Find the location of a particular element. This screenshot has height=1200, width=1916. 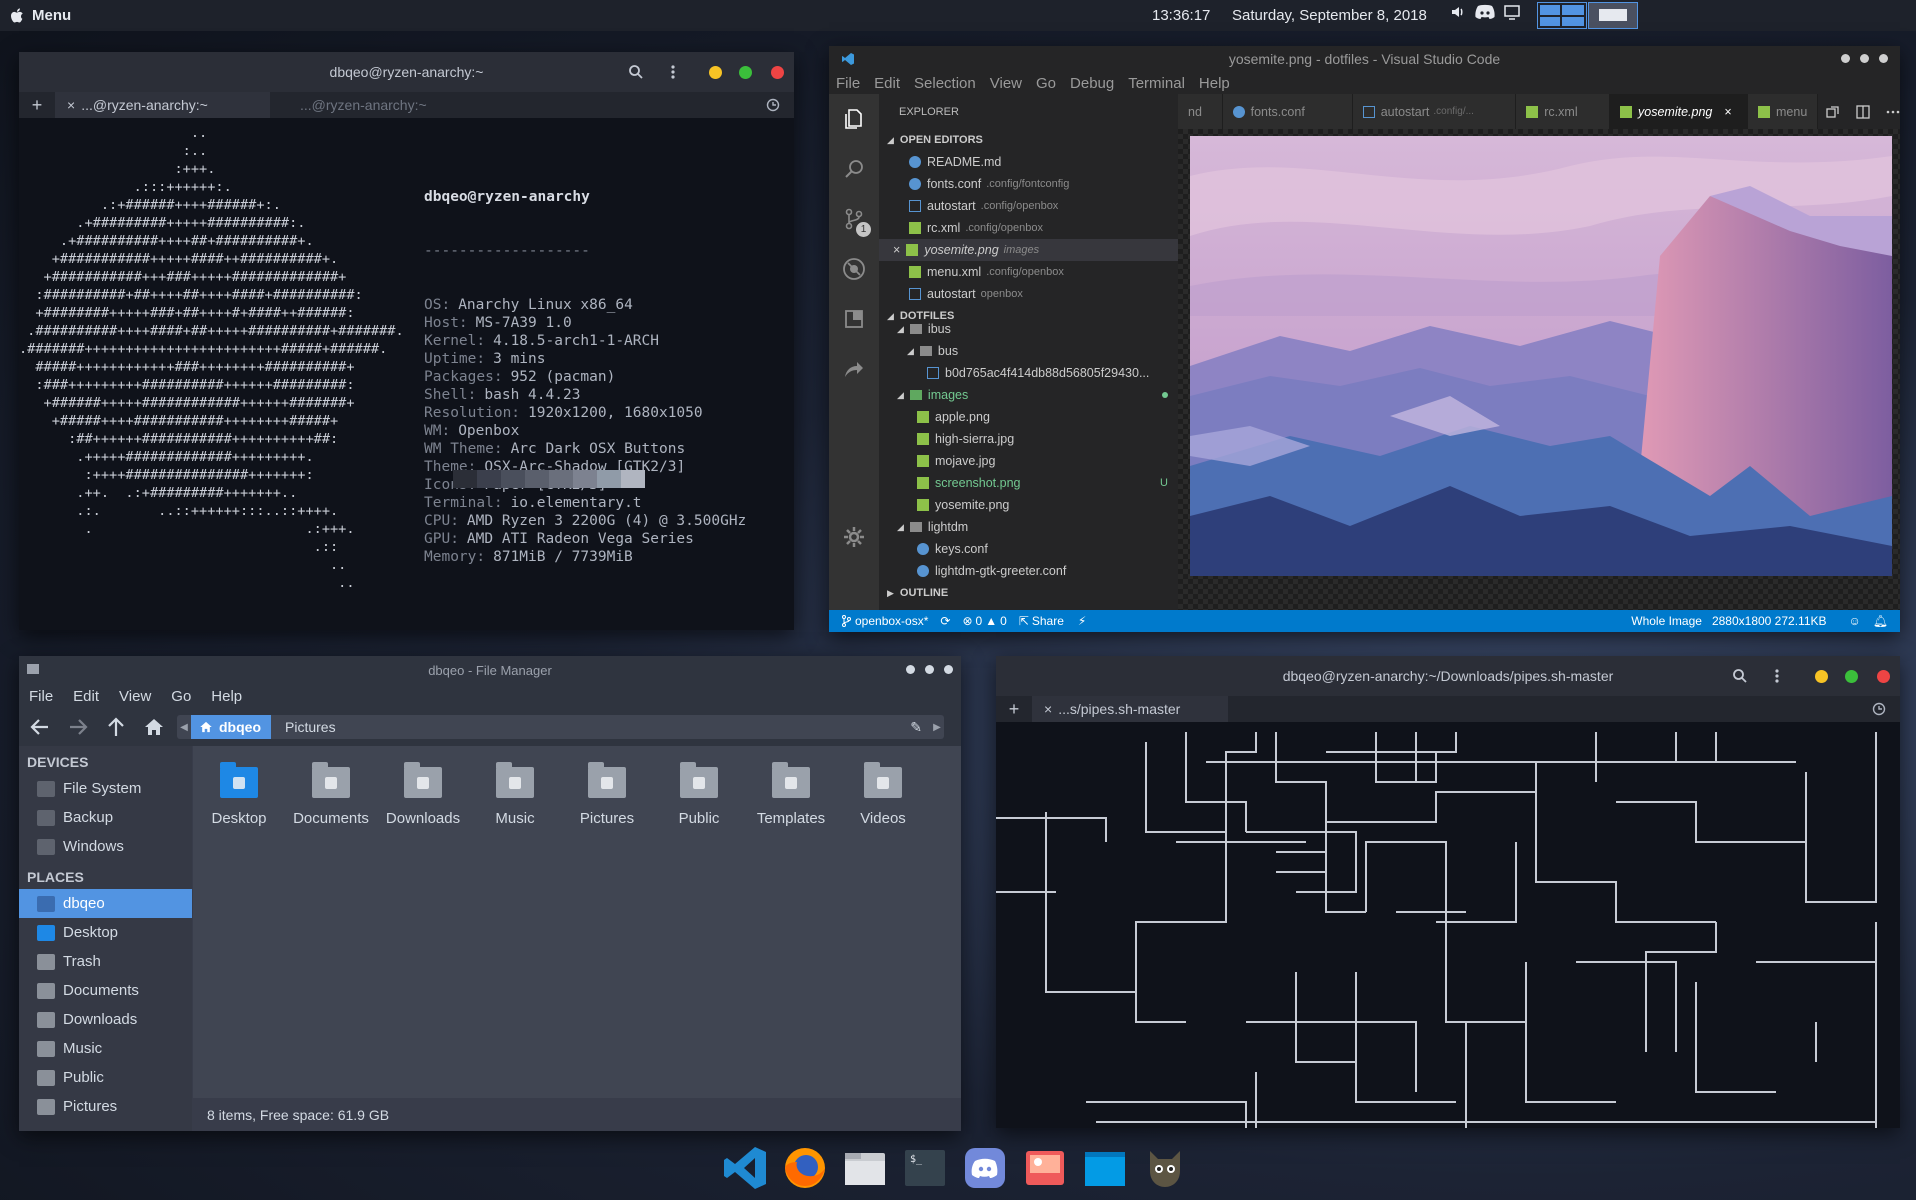

folder-item: Videos is located at coordinates (883, 794).